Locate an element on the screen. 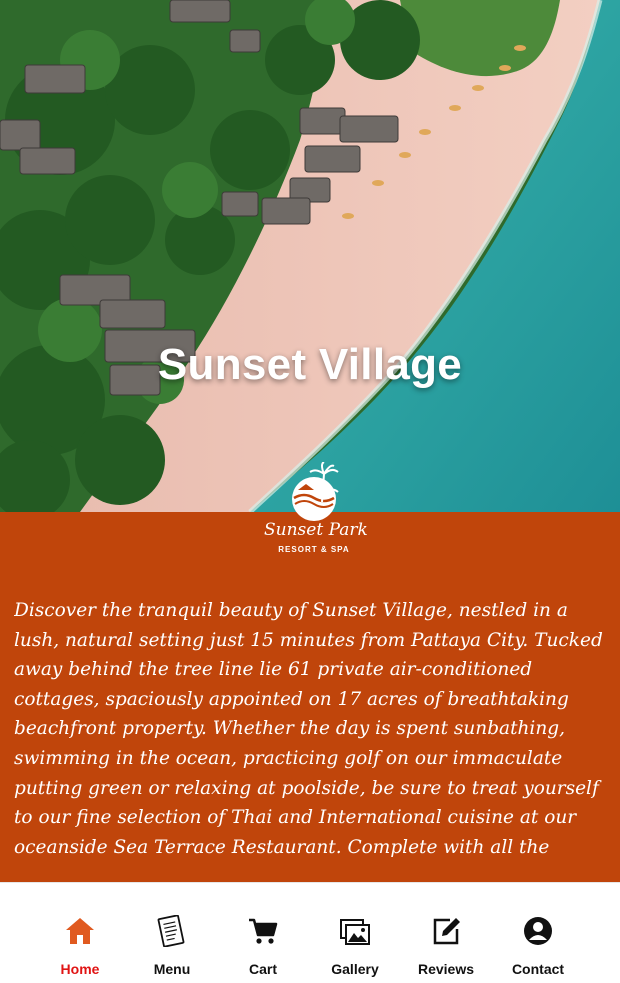  nav-contact-label: Contact is located at coordinates (538, 969).